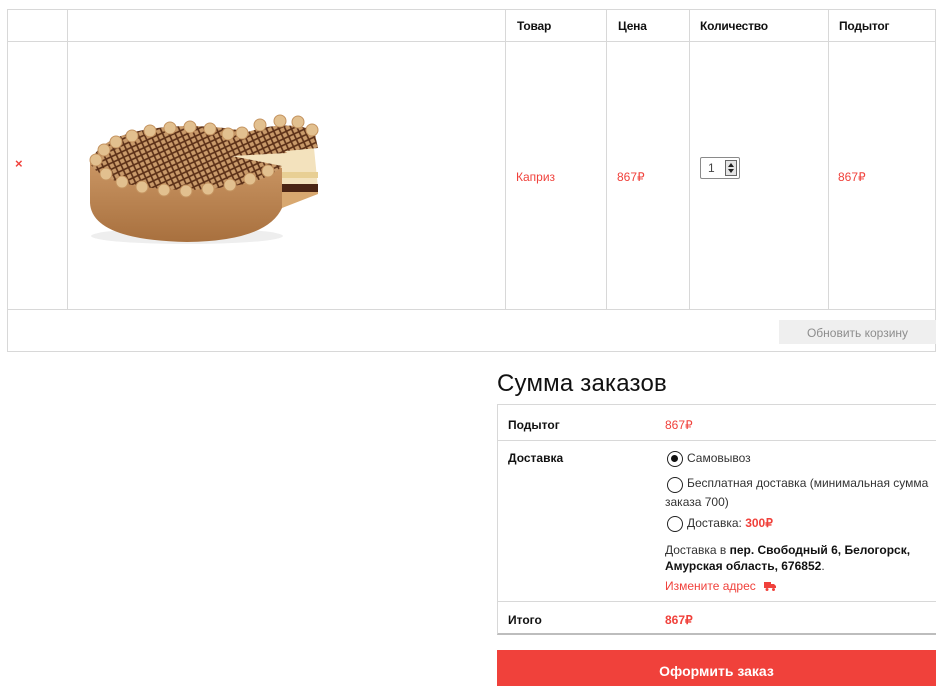  I want to click on product-price: 867₽, so click(631, 177).